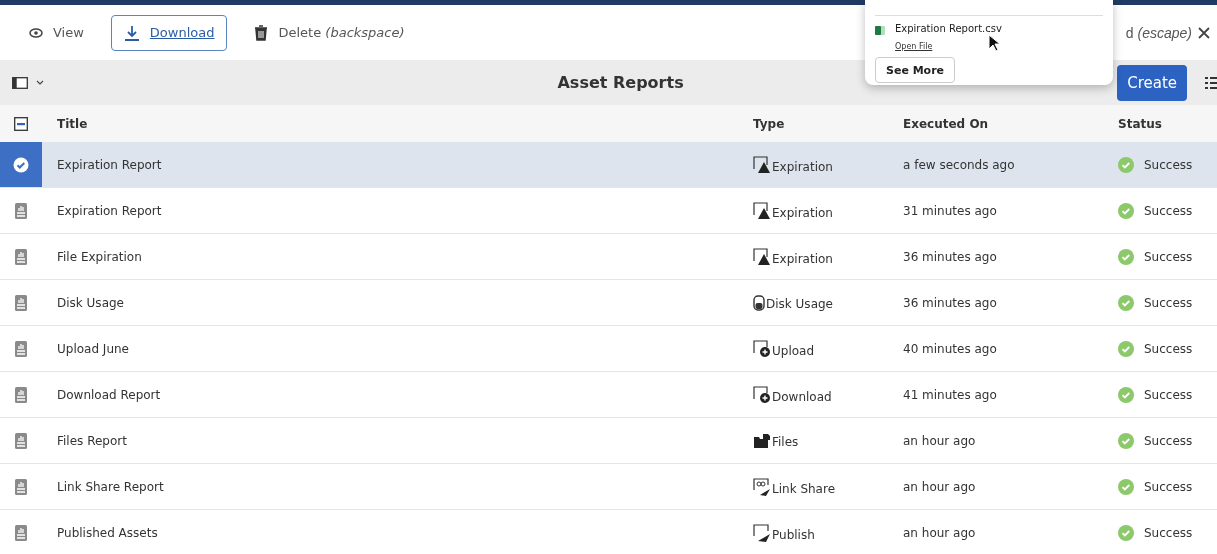 This screenshot has height=554, width=1217. I want to click on report-type: Disk Usage, so click(799, 303).